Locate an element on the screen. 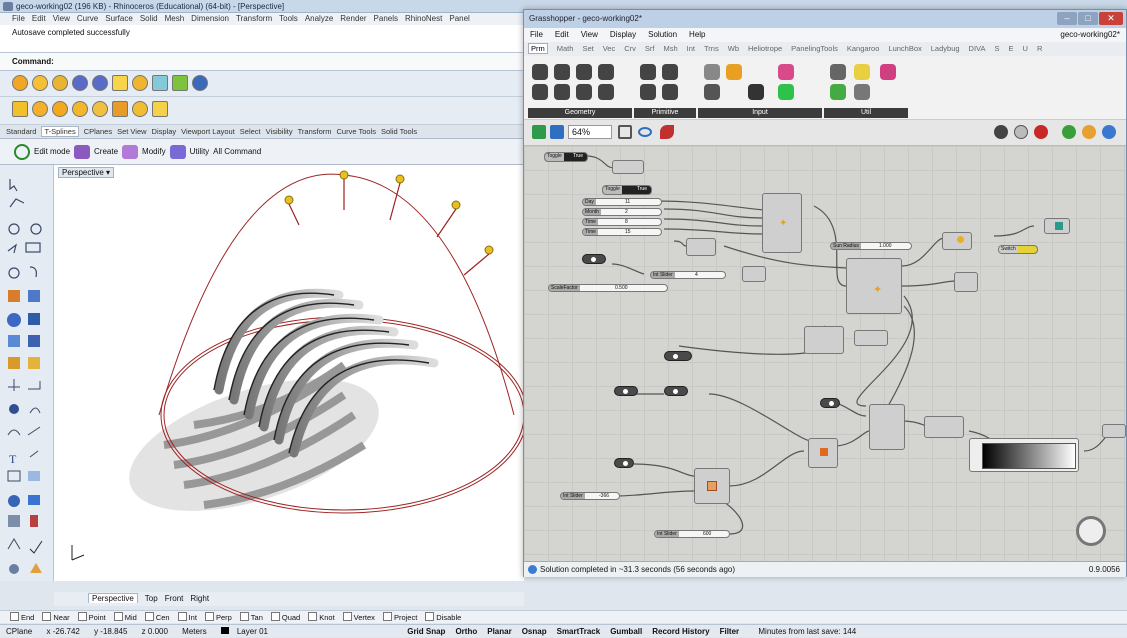  grid-icon is located at coordinates (14, 521).